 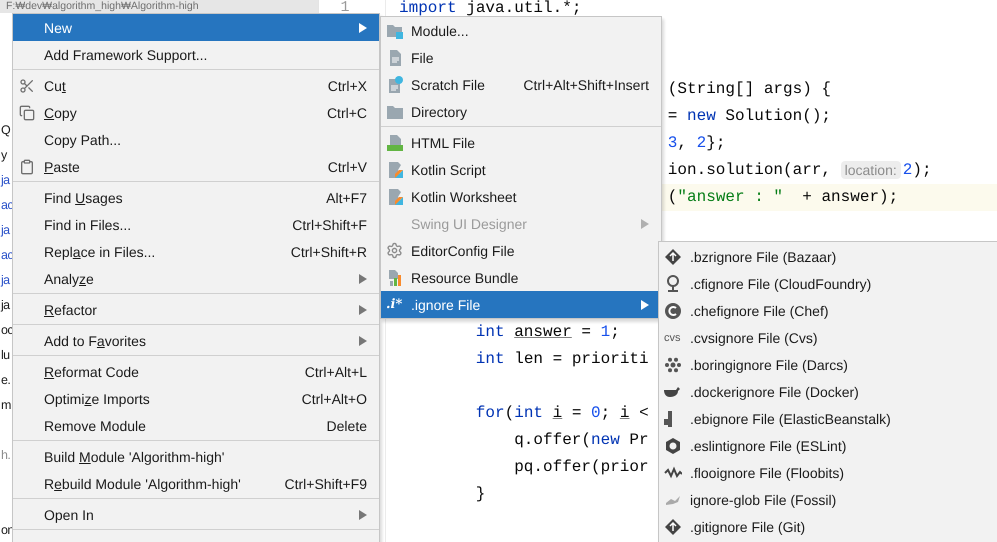 I want to click on code-text: int len = prioriti, so click(x=562, y=359).